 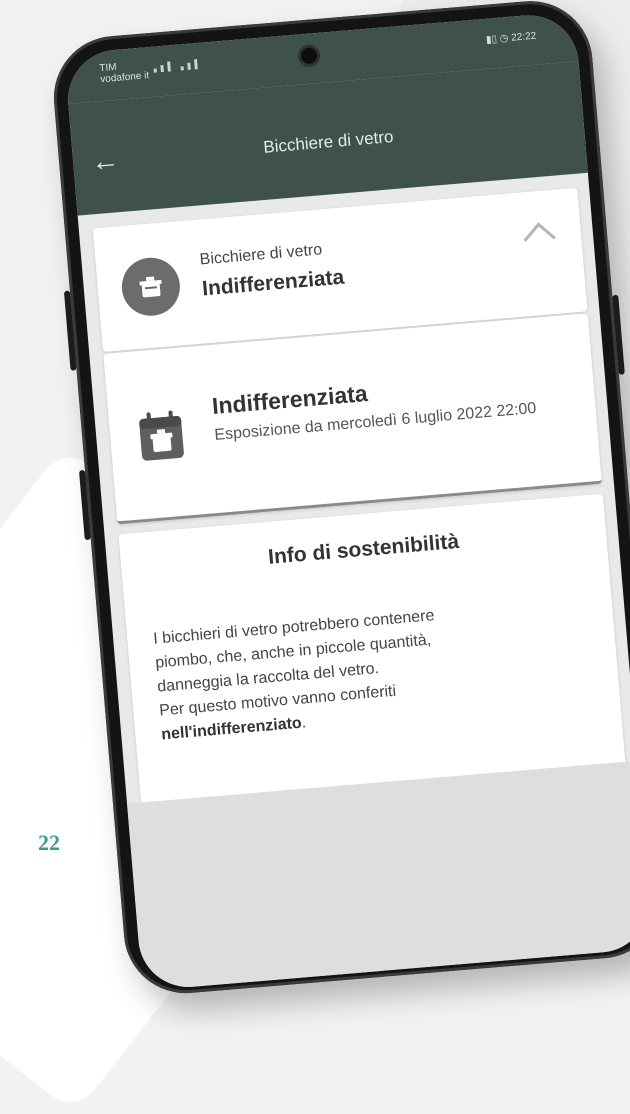 What do you see at coordinates (309, 56) in the screenshot?
I see `camera-icon` at bounding box center [309, 56].